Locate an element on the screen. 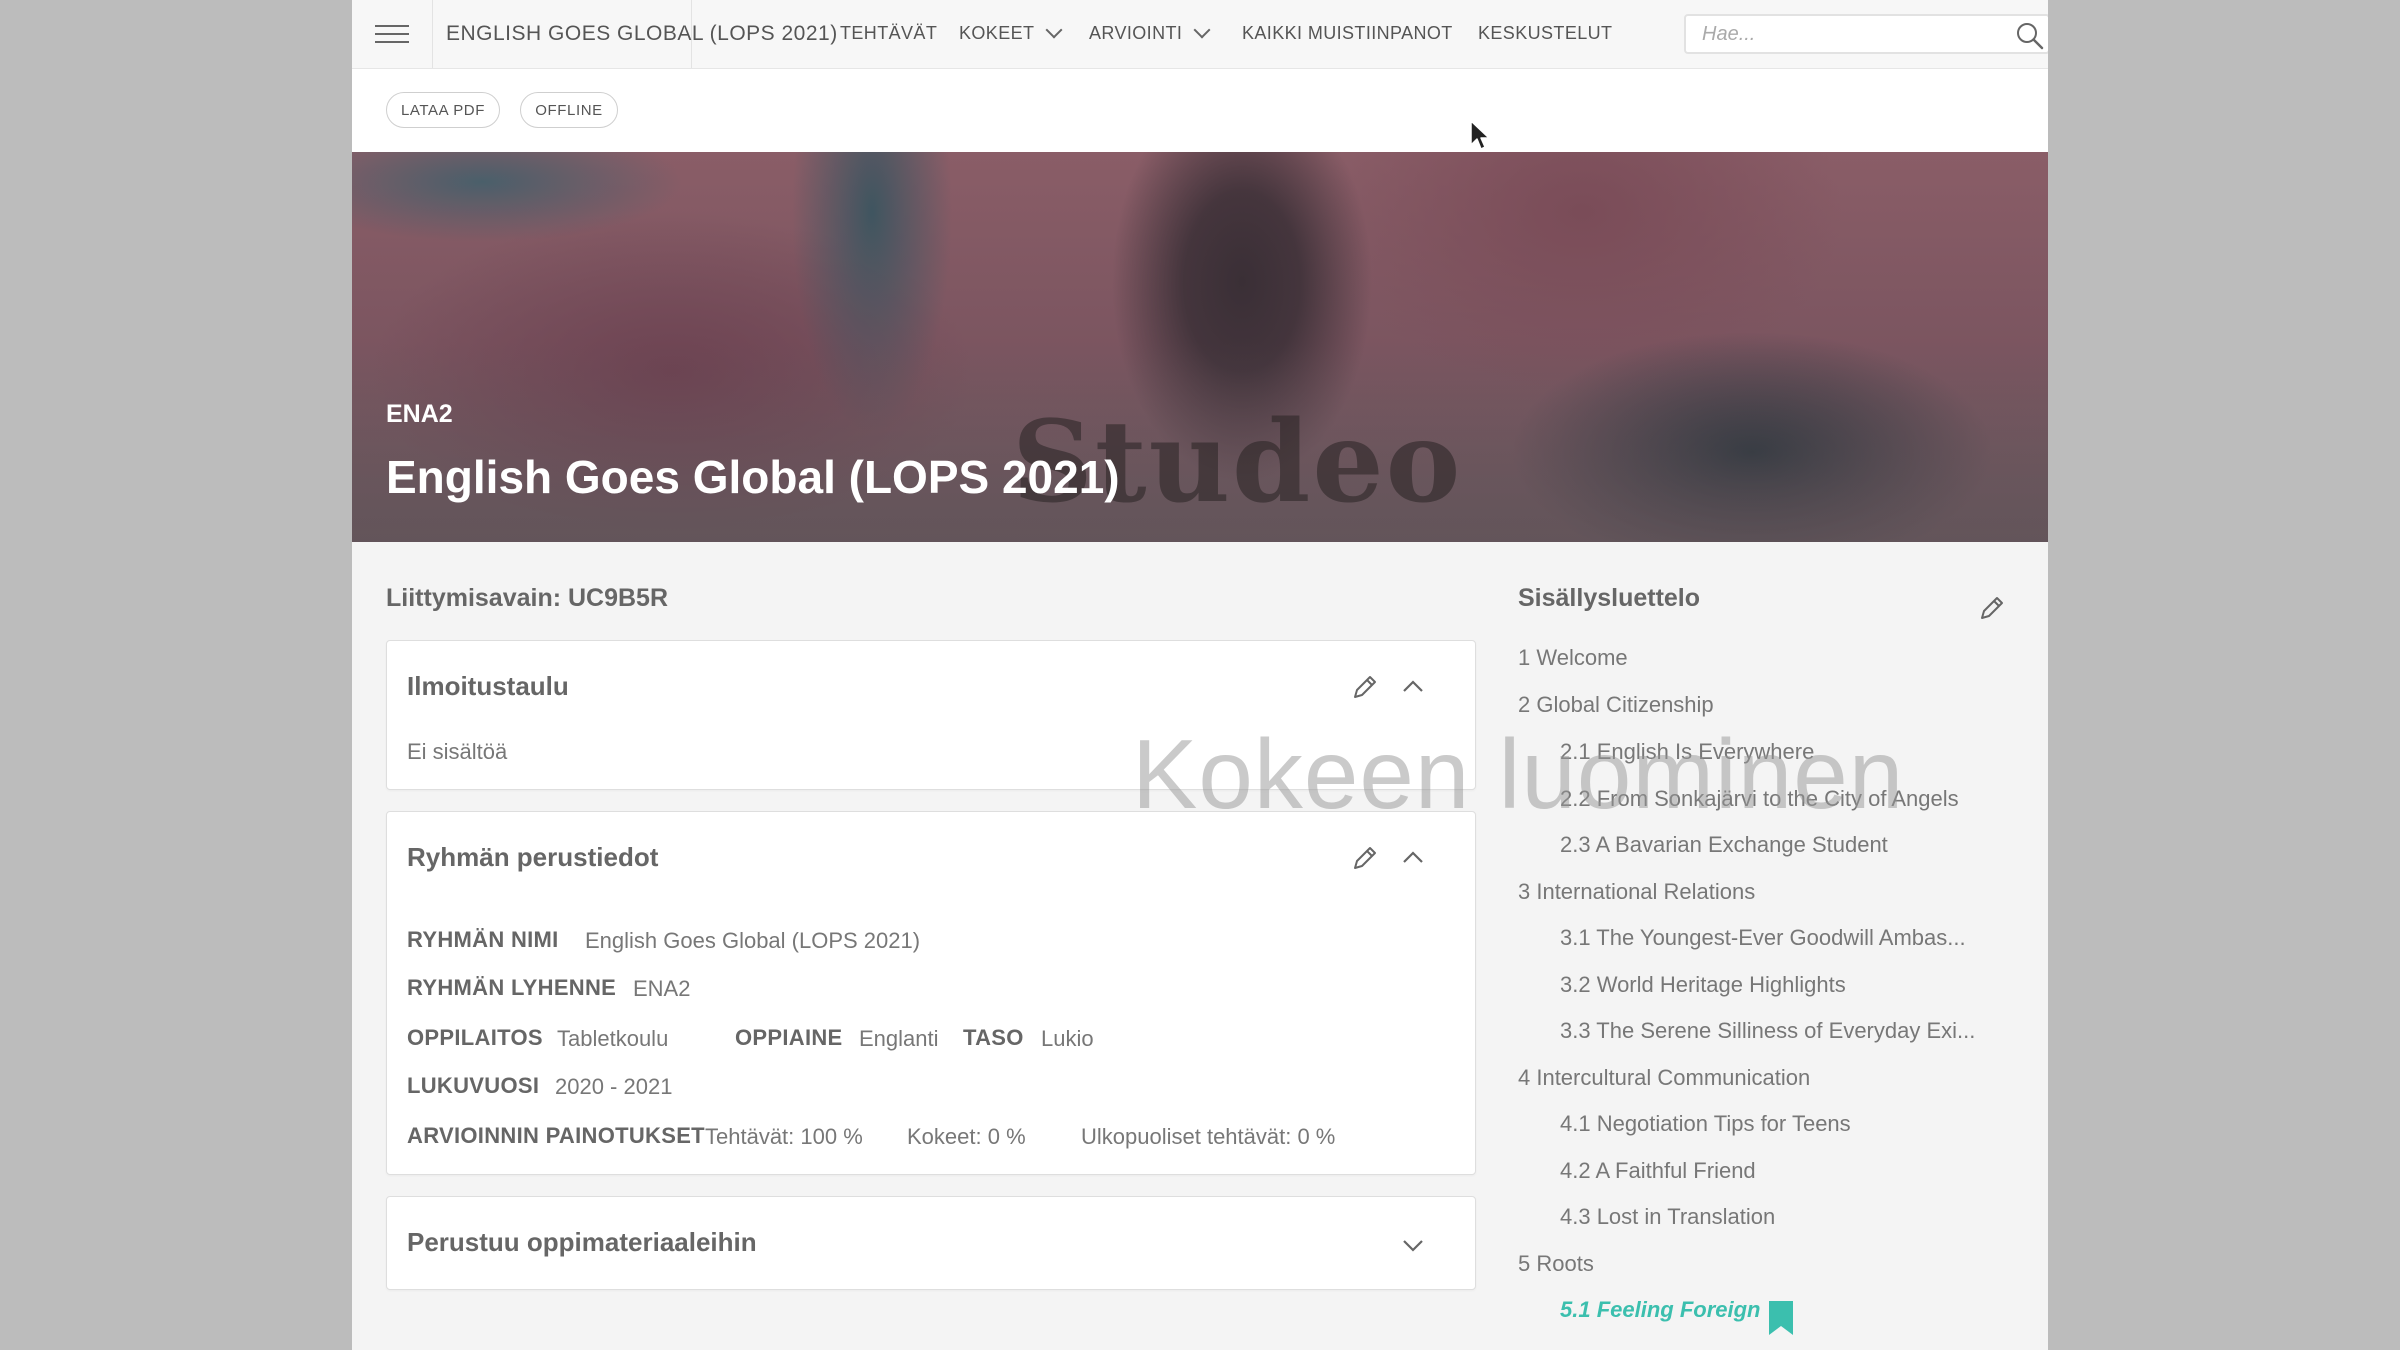 Image resolution: width=2400 pixels, height=1350 pixels. bulletin-card: Ilmoitustaulu Ei sisältöä is located at coordinates (931, 715).